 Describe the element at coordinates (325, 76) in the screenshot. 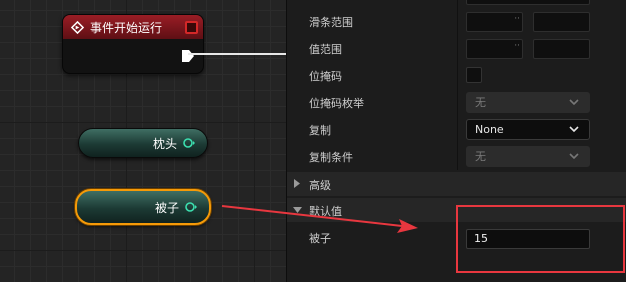

I see `bitmask-label: 位掩码` at that location.